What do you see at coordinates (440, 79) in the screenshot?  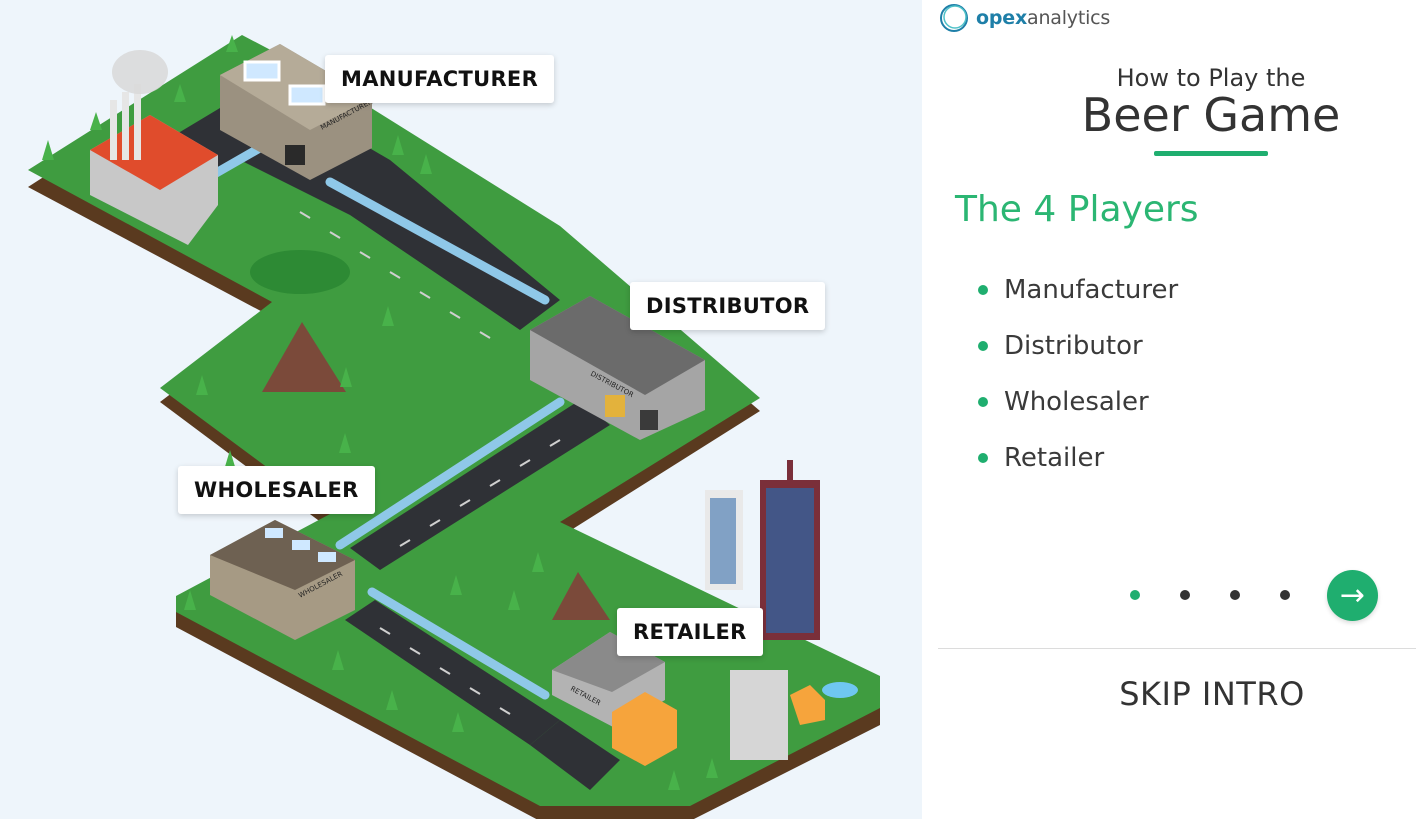 I see `manufacturer-map-label: MANUFACTURER` at bounding box center [440, 79].